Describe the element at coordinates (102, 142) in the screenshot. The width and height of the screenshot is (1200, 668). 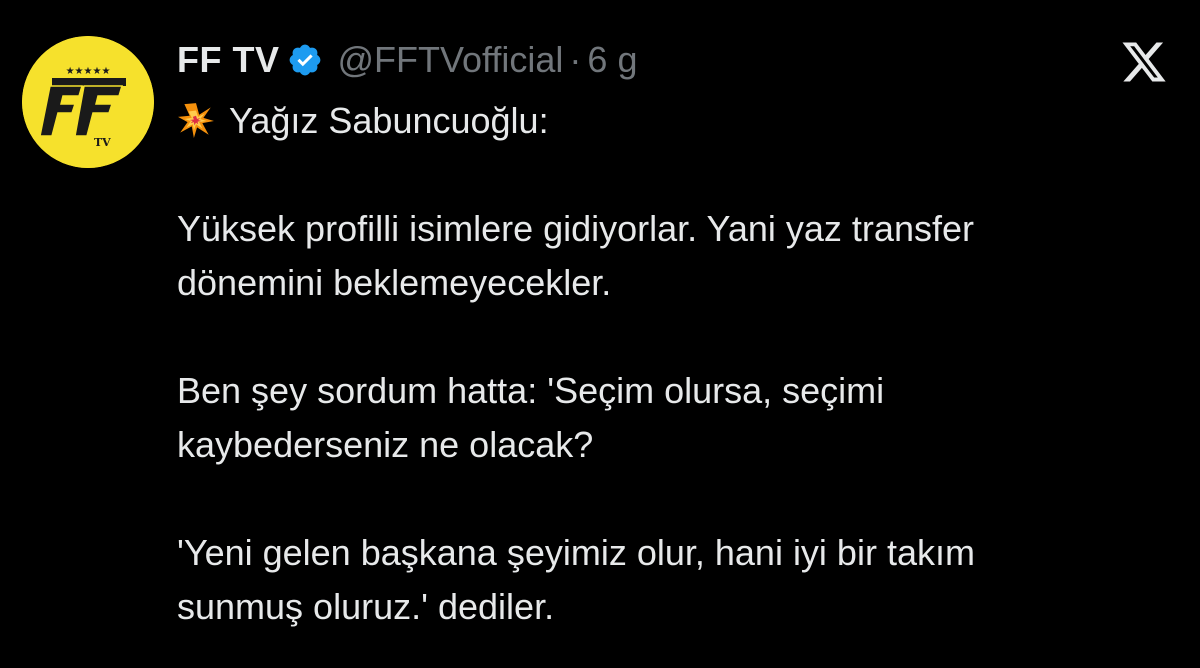
I see `svg-text: TV` at that location.